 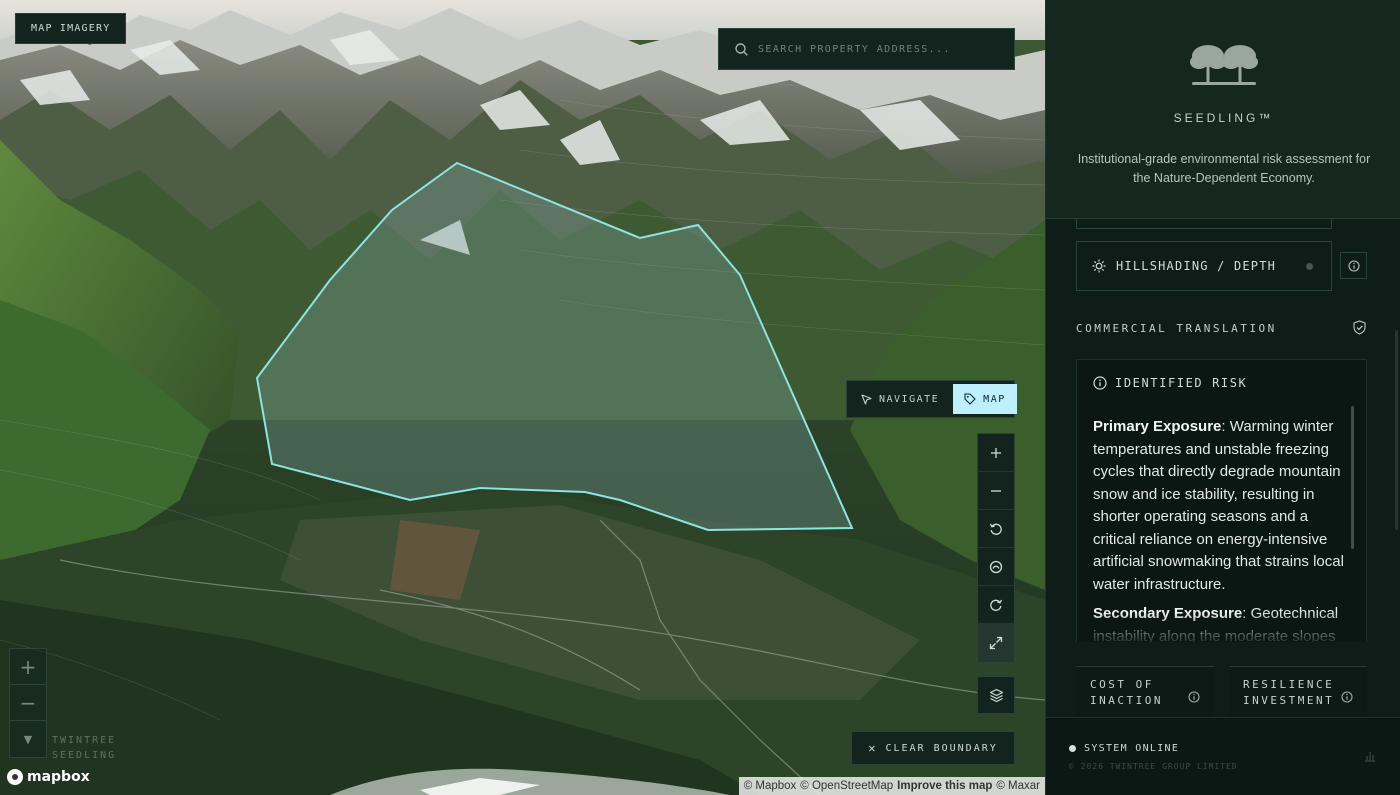 I want to click on ghost-brand-line-2: SEEDLING, so click(x=84, y=755).